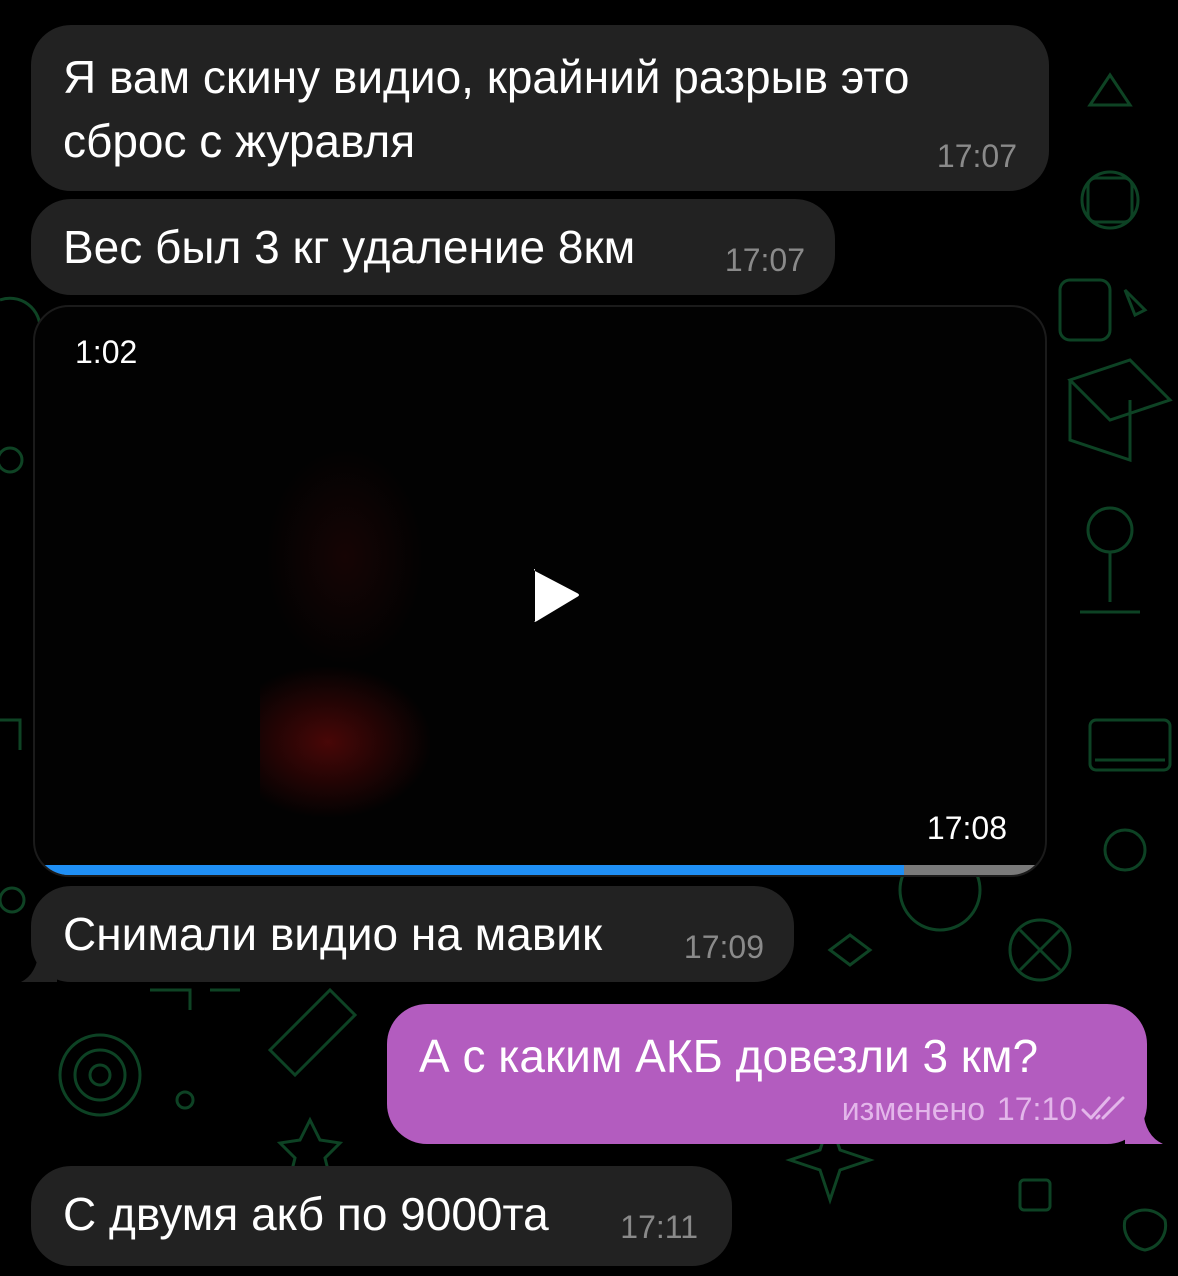 This screenshot has height=1276, width=1178. Describe the element at coordinates (345, 557) in the screenshot. I see `video-frame-shadow` at that location.